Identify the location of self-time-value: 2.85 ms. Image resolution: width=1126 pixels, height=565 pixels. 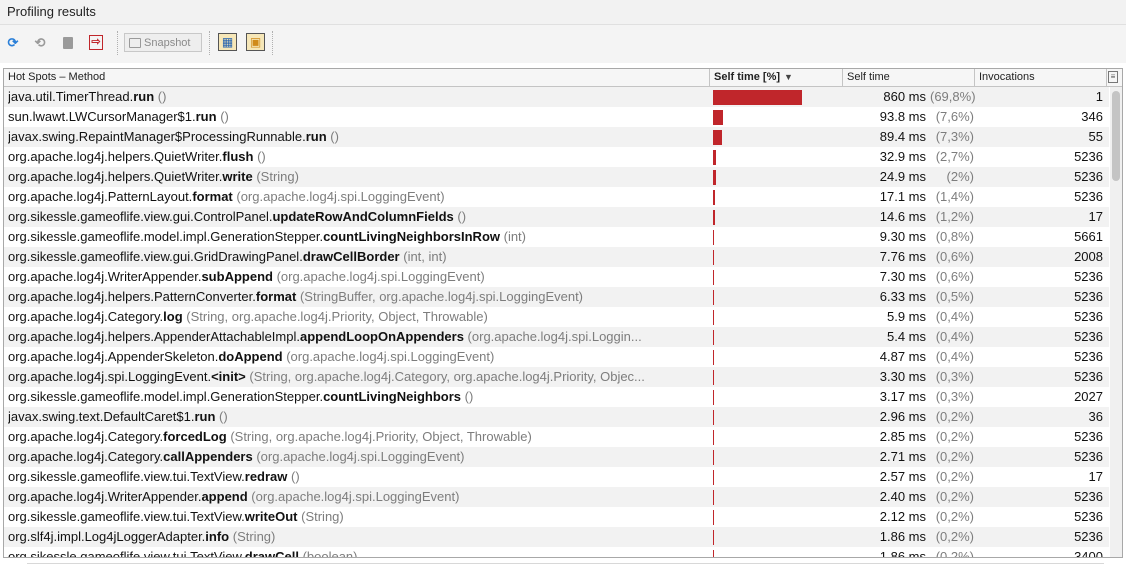
(902, 436).